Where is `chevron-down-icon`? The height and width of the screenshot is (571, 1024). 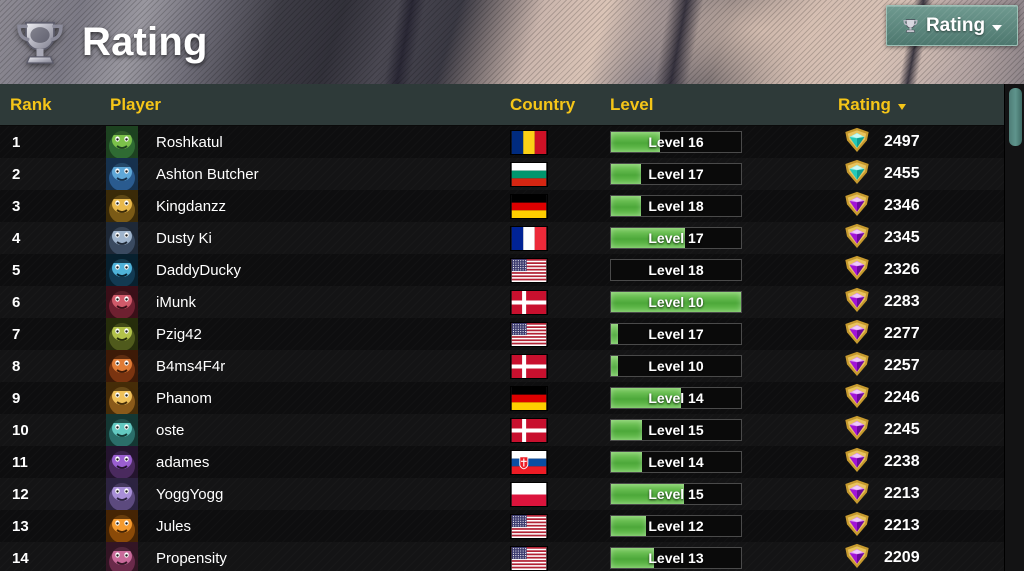
chevron-down-icon is located at coordinates (901, 106).